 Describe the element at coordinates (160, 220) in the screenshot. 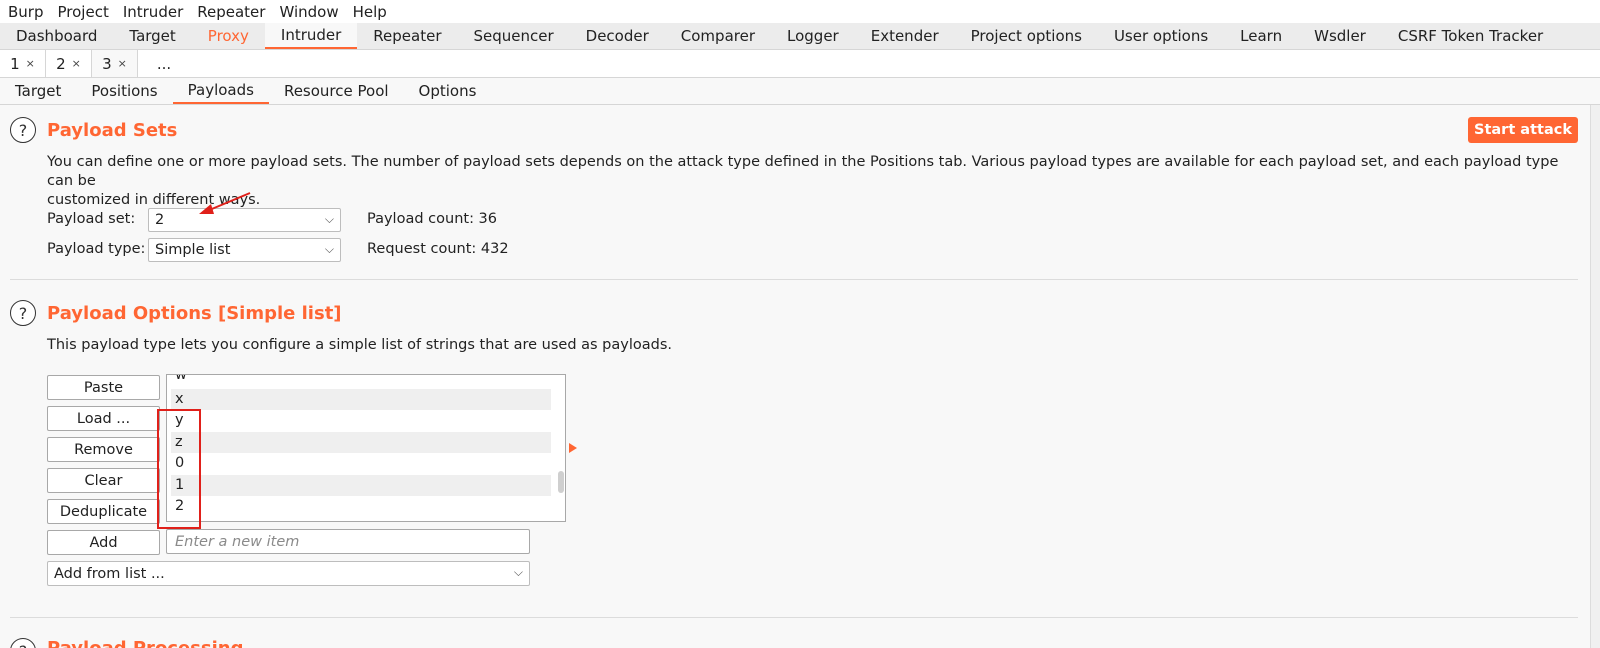

I see `payload-set-value: 2` at that location.